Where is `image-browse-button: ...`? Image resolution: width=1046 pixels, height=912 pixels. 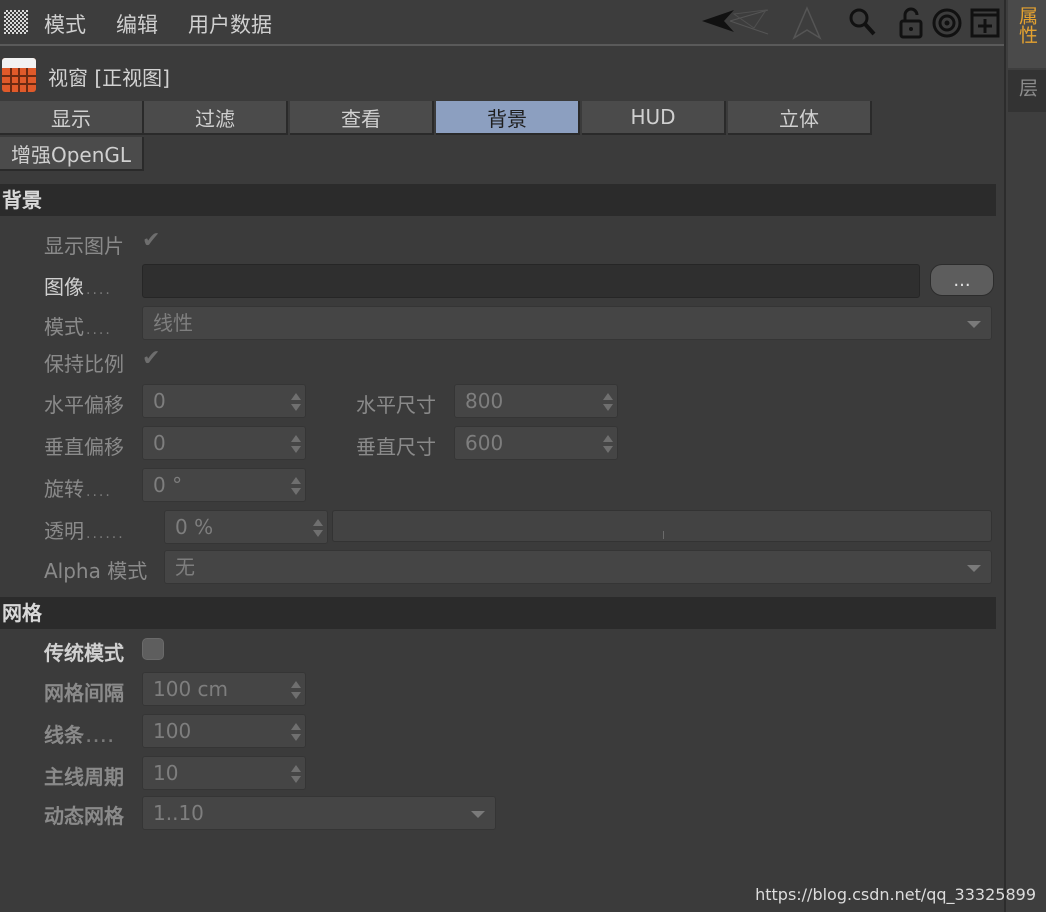 image-browse-button: ... is located at coordinates (962, 280).